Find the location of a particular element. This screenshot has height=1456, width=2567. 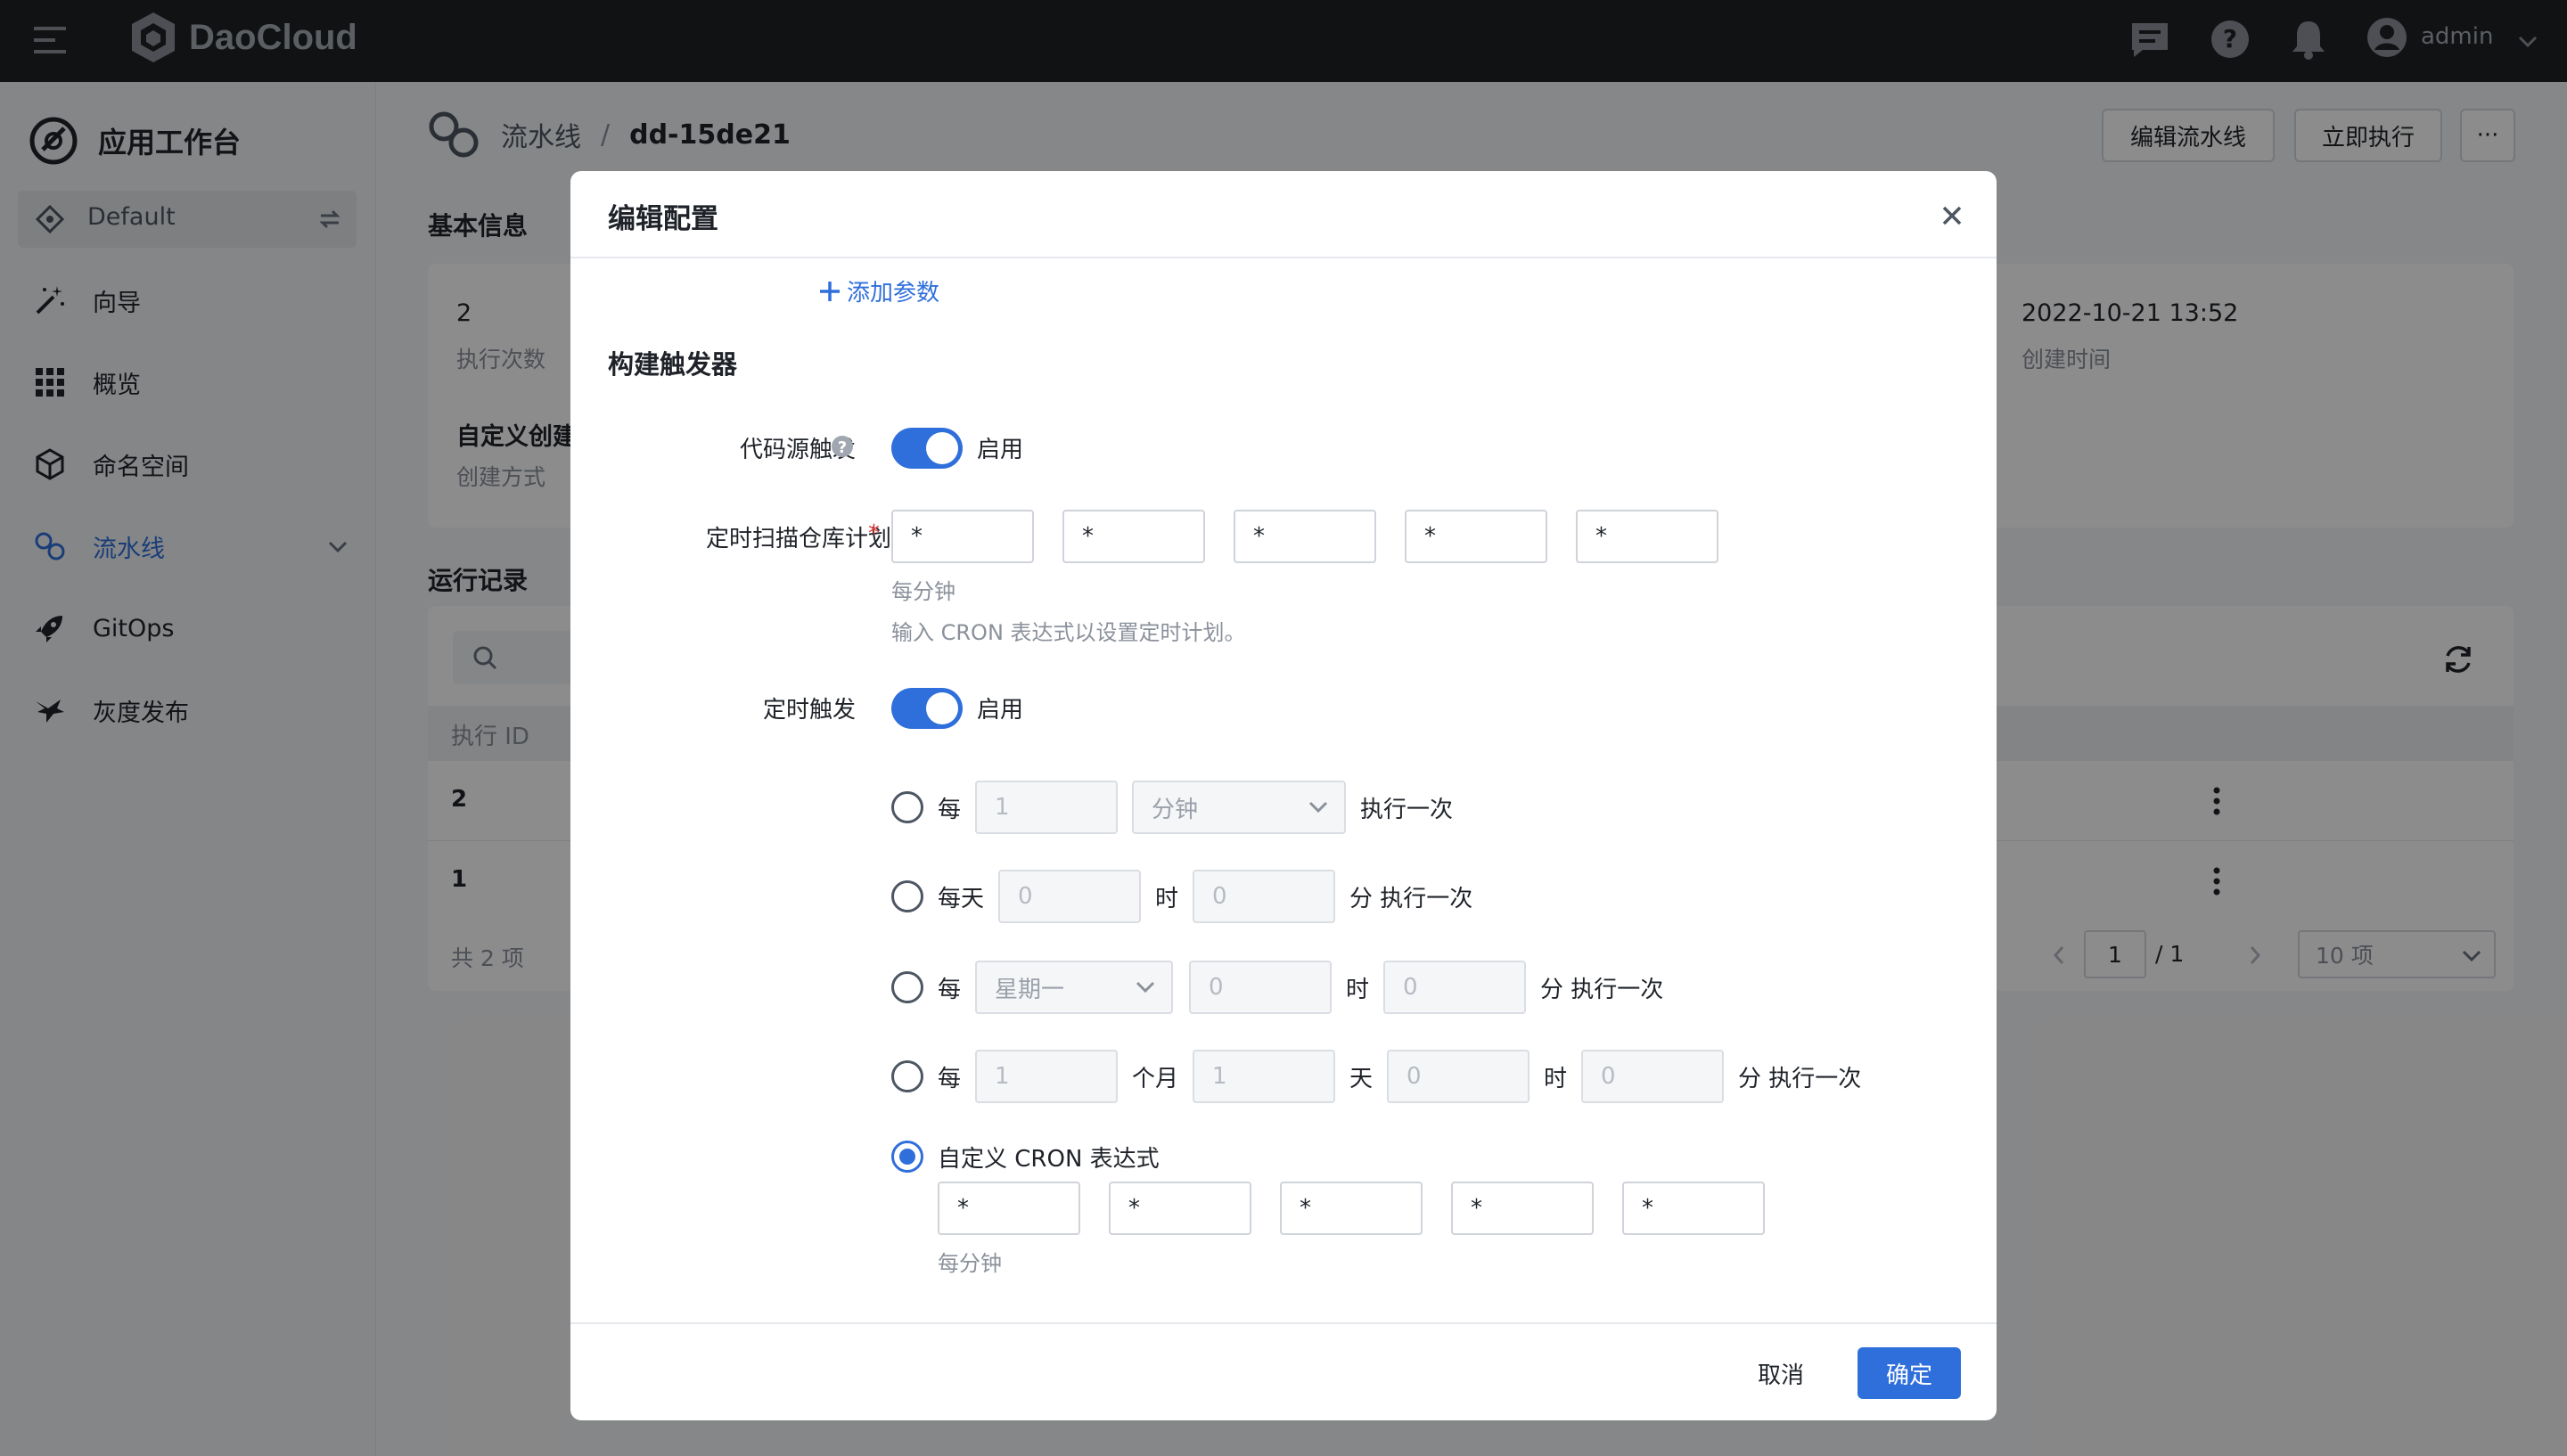

scan-hint-cron: 输入 CRON 表达式以设置定时计划。 is located at coordinates (1068, 633).